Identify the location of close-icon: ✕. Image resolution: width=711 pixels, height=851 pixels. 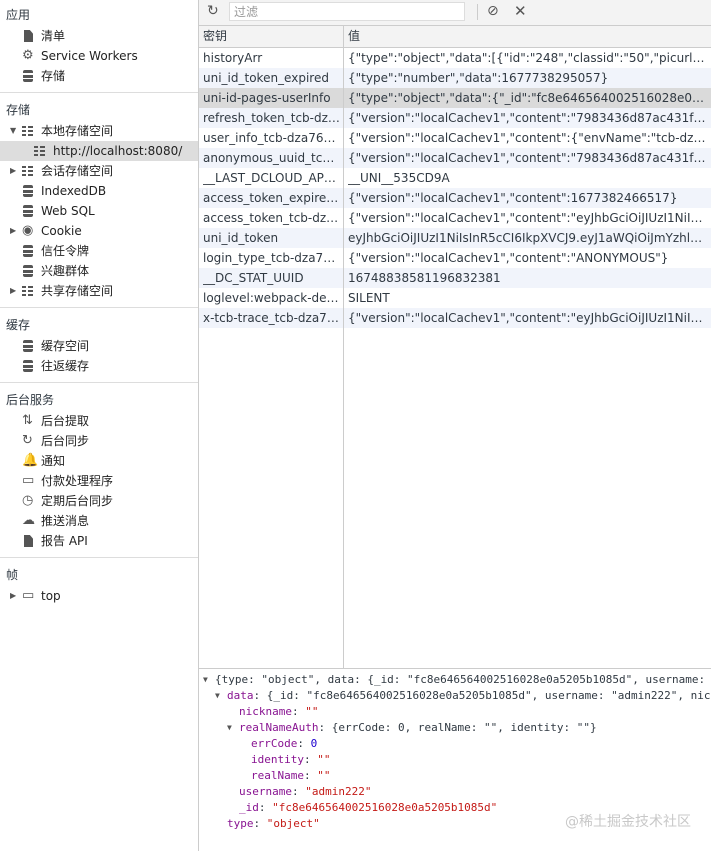
(520, 11).